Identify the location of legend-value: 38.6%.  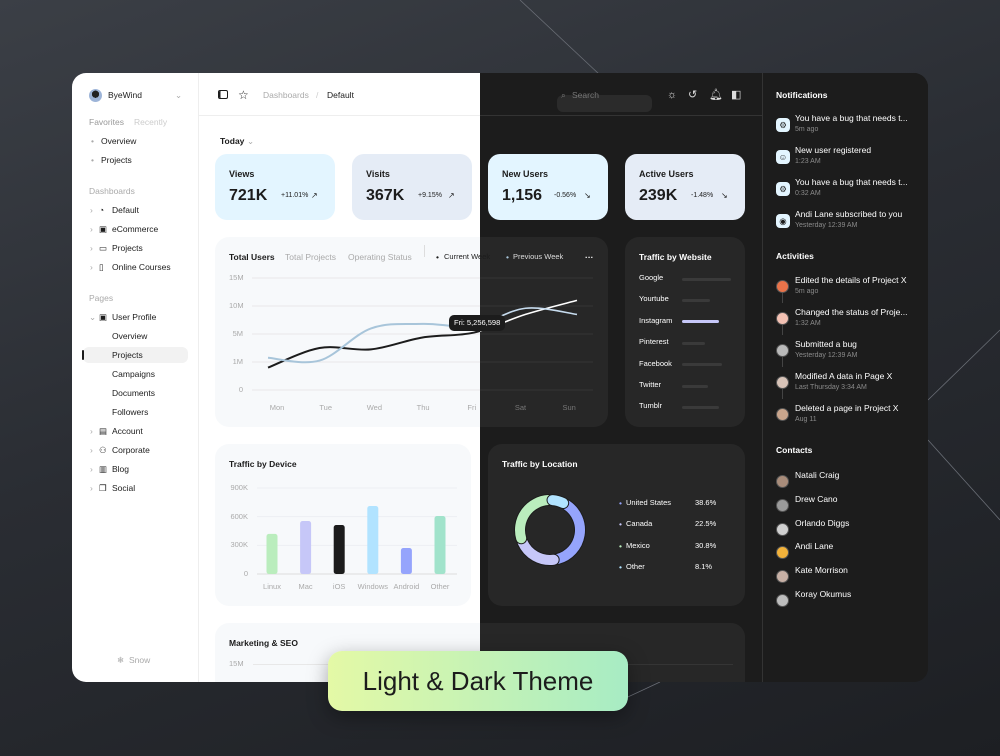
(706, 502).